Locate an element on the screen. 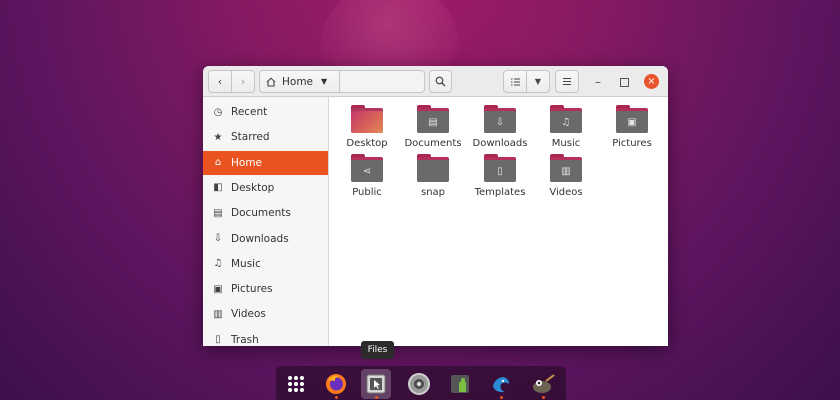 The image size is (840, 400). sidebar-item-downloads: ⇩ Downloads is located at coordinates (265, 239).